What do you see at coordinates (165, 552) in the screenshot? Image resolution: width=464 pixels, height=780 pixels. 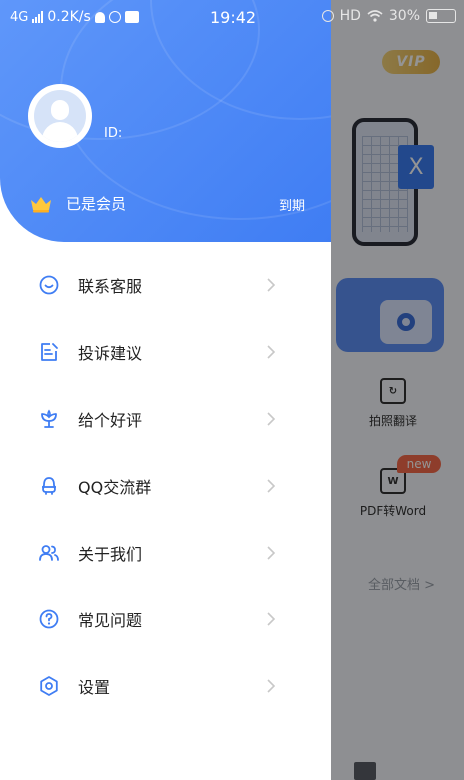 I see `menu-item-about-us: 关于我们` at bounding box center [165, 552].